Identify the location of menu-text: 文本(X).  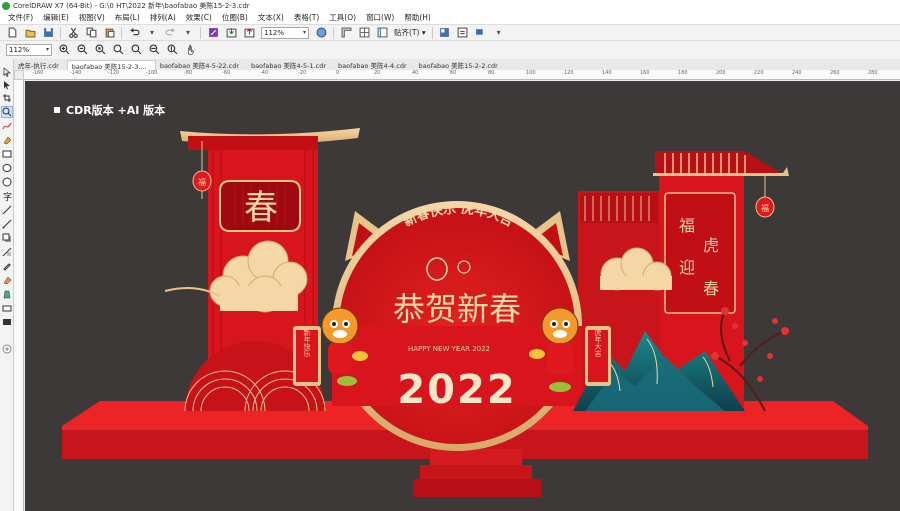
(271, 17).